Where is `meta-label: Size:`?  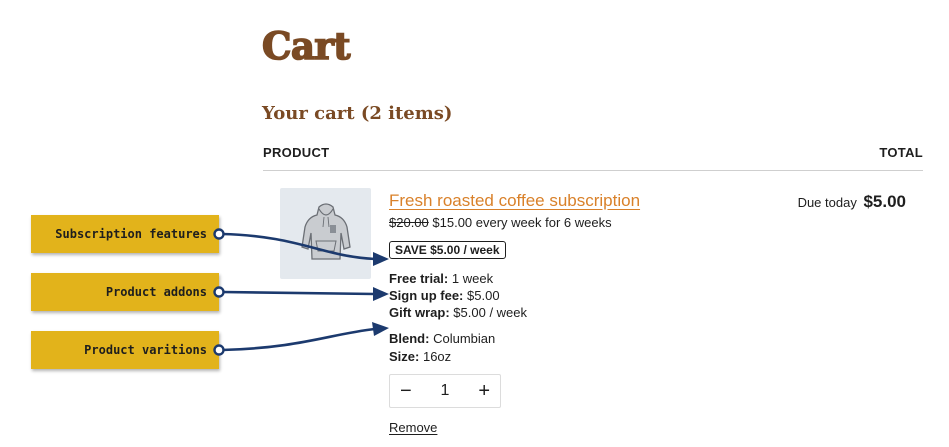
meta-label: Size: is located at coordinates (404, 356).